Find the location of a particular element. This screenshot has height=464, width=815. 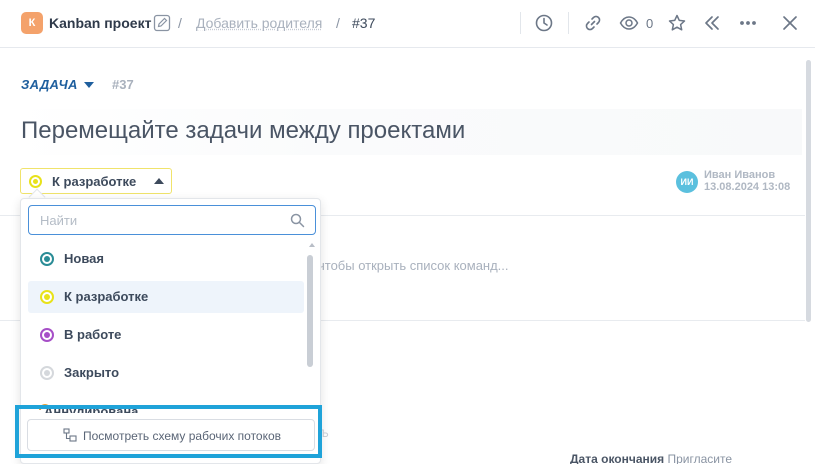

due-date-label: Дата окончания is located at coordinates (617, 458).